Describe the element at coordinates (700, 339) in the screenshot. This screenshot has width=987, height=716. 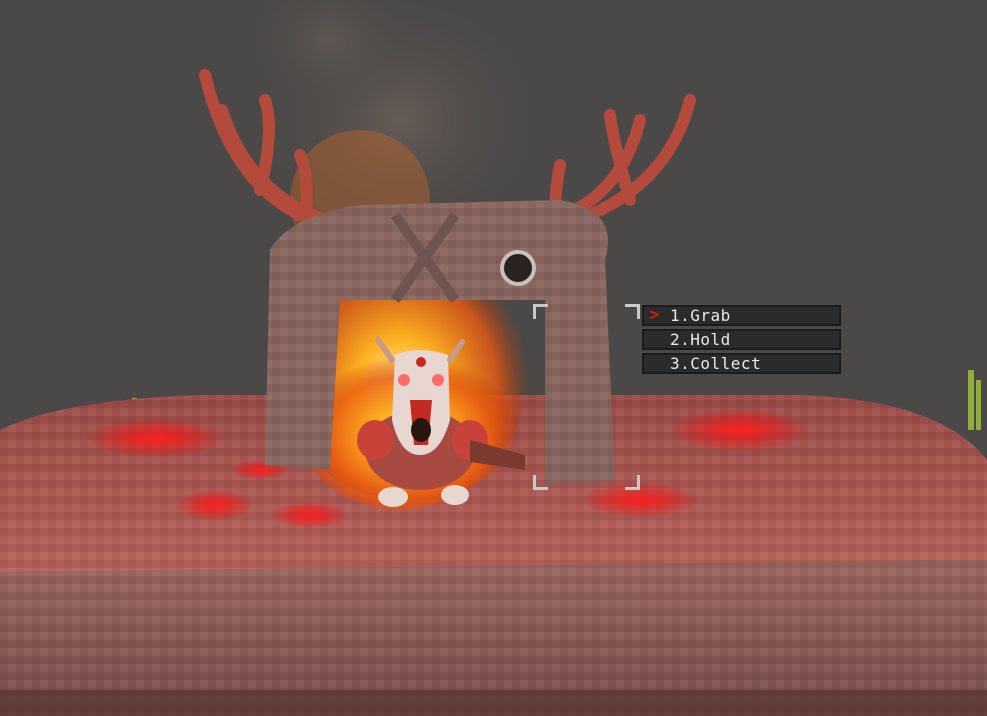
I see `menu-item-label: 2.Hold` at that location.